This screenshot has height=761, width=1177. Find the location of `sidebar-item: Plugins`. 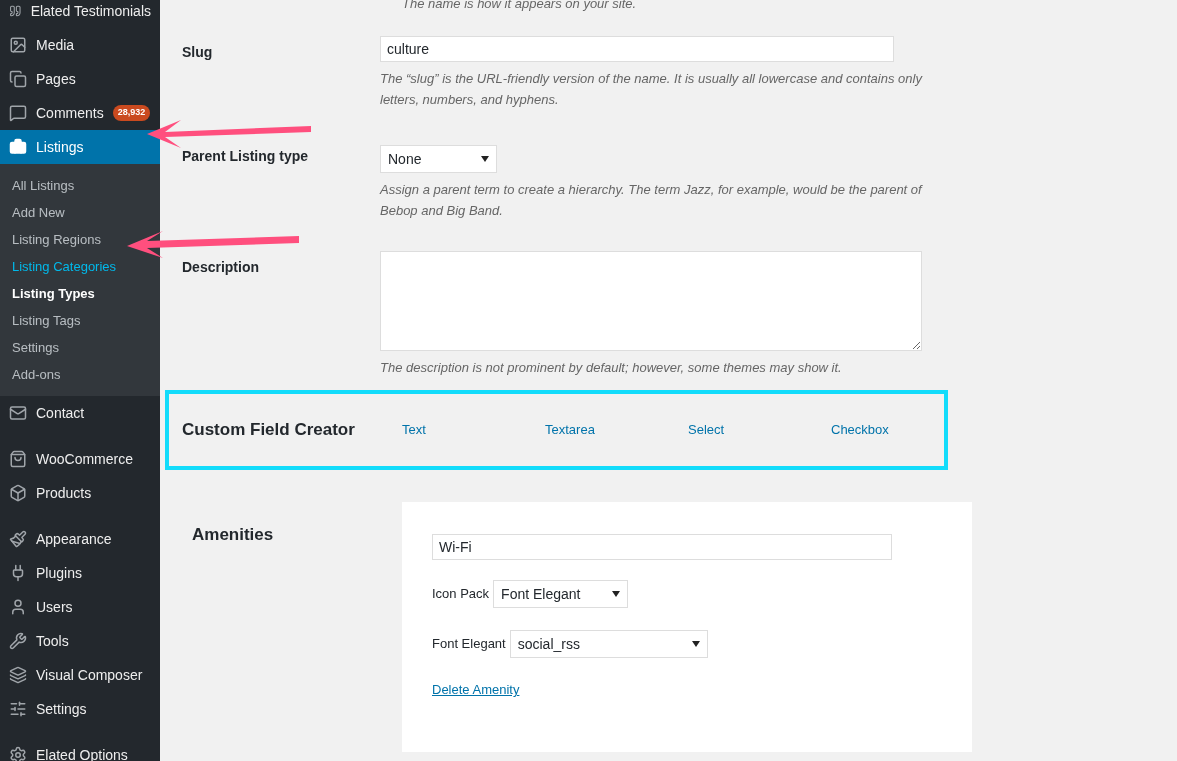

sidebar-item: Plugins is located at coordinates (80, 573).